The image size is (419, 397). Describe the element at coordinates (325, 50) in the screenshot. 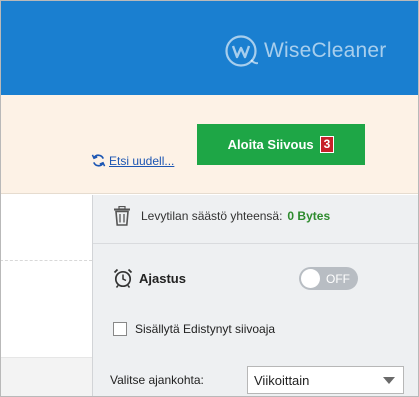

I see `brand-name: WiseCleaner` at that location.